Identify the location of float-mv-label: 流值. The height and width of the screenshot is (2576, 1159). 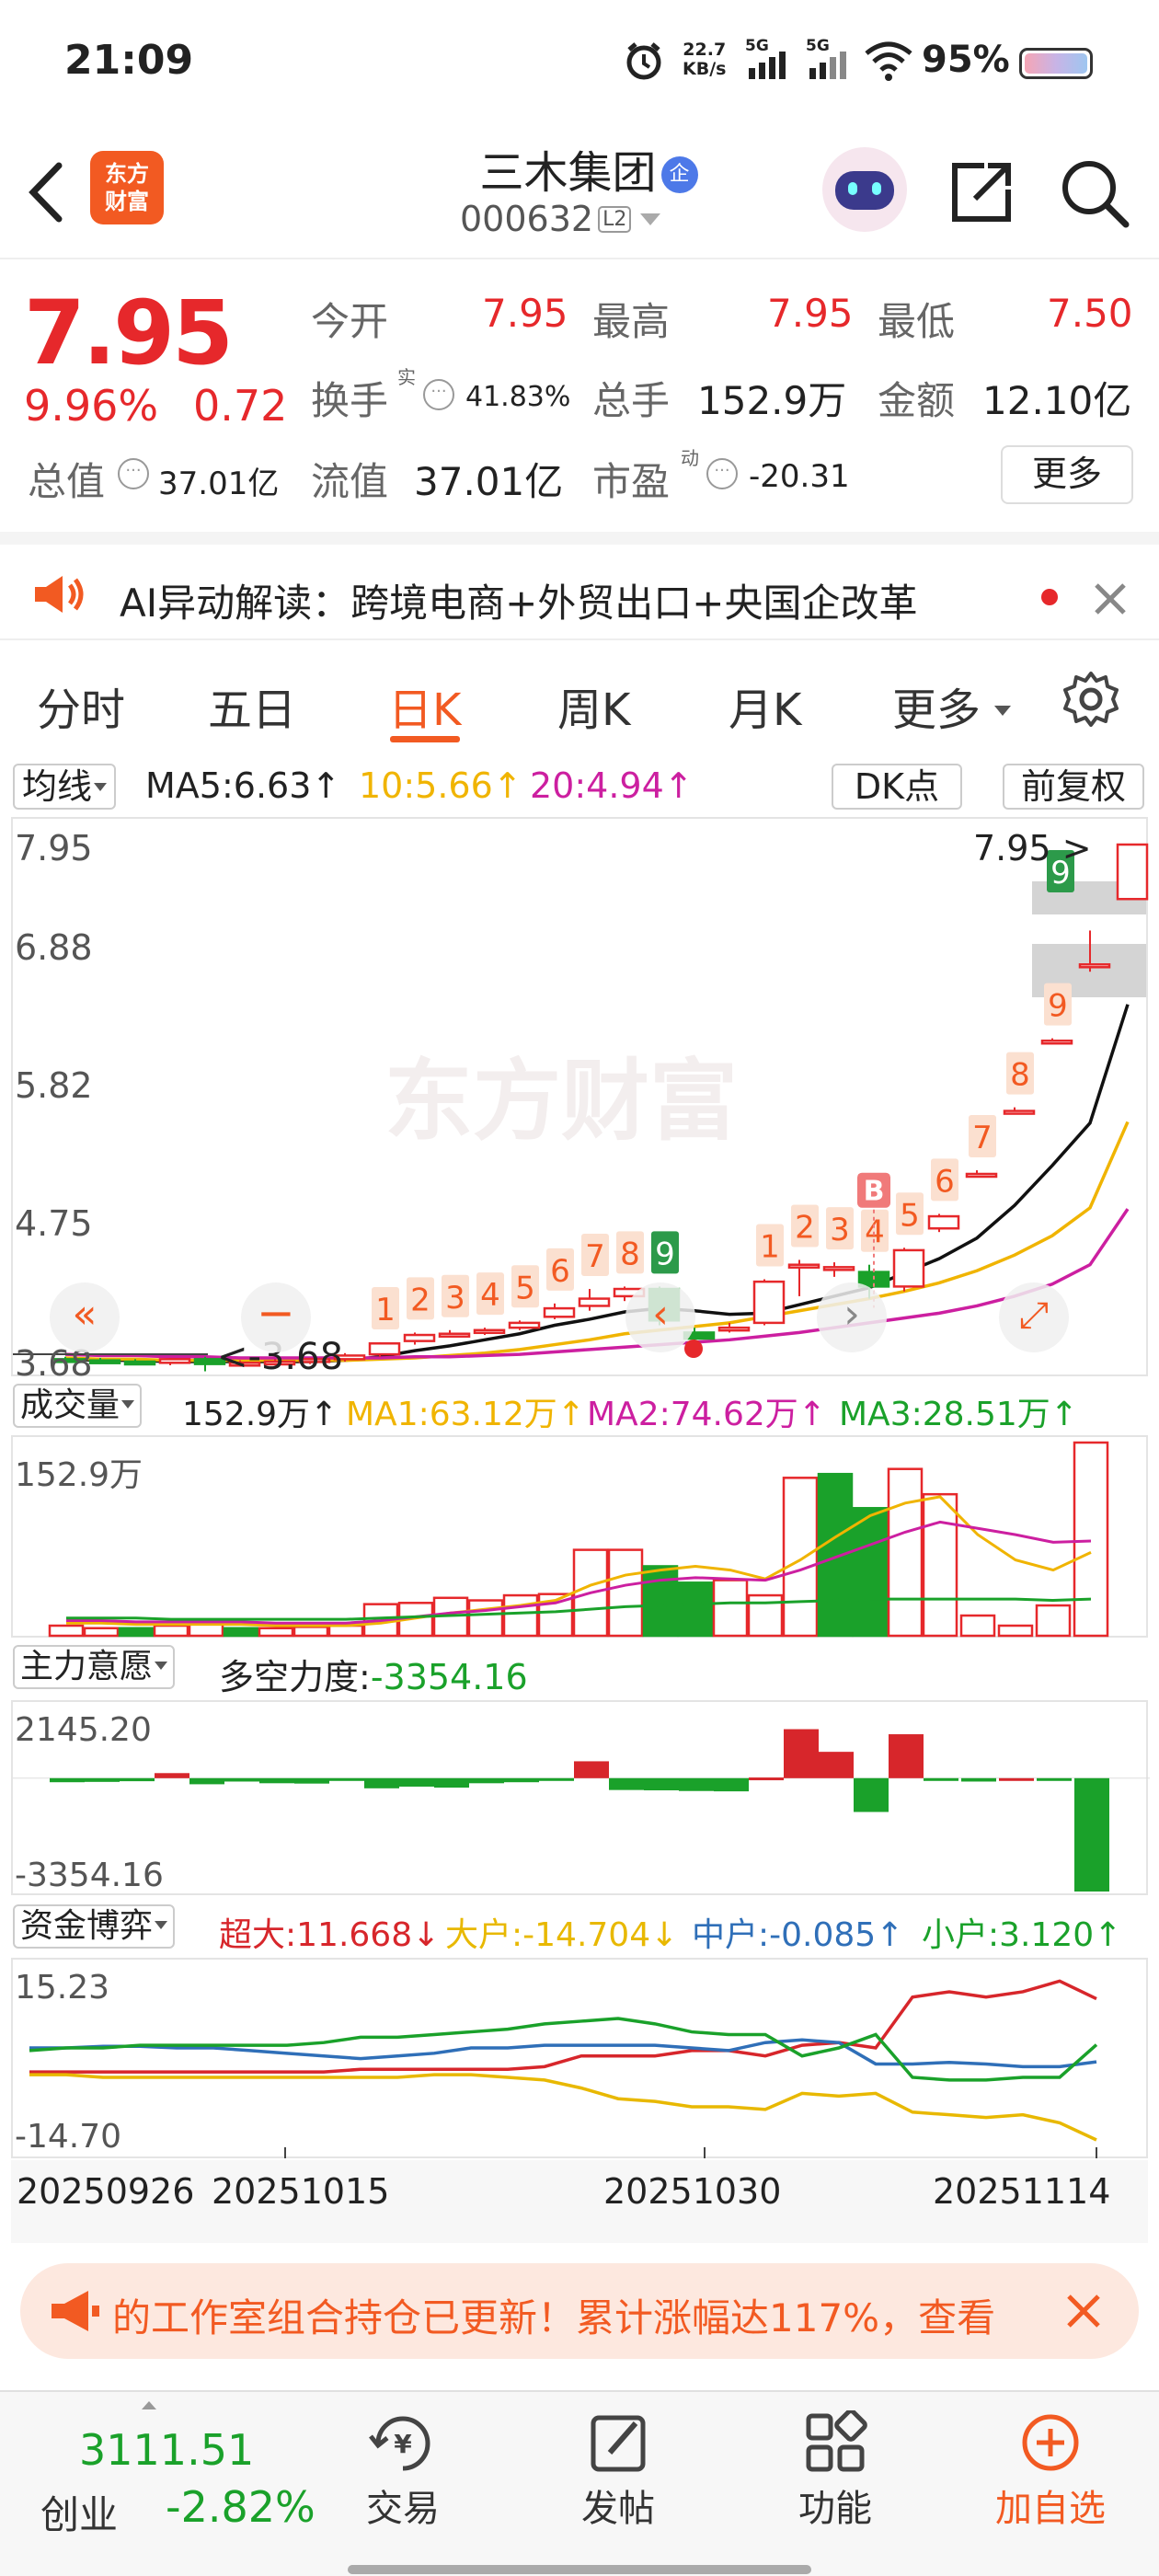
(350, 481).